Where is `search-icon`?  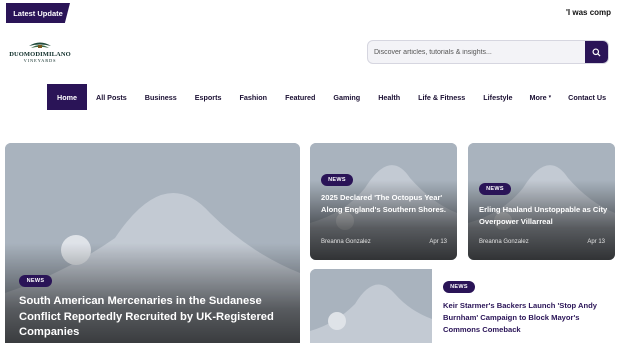
search-icon is located at coordinates (596, 52).